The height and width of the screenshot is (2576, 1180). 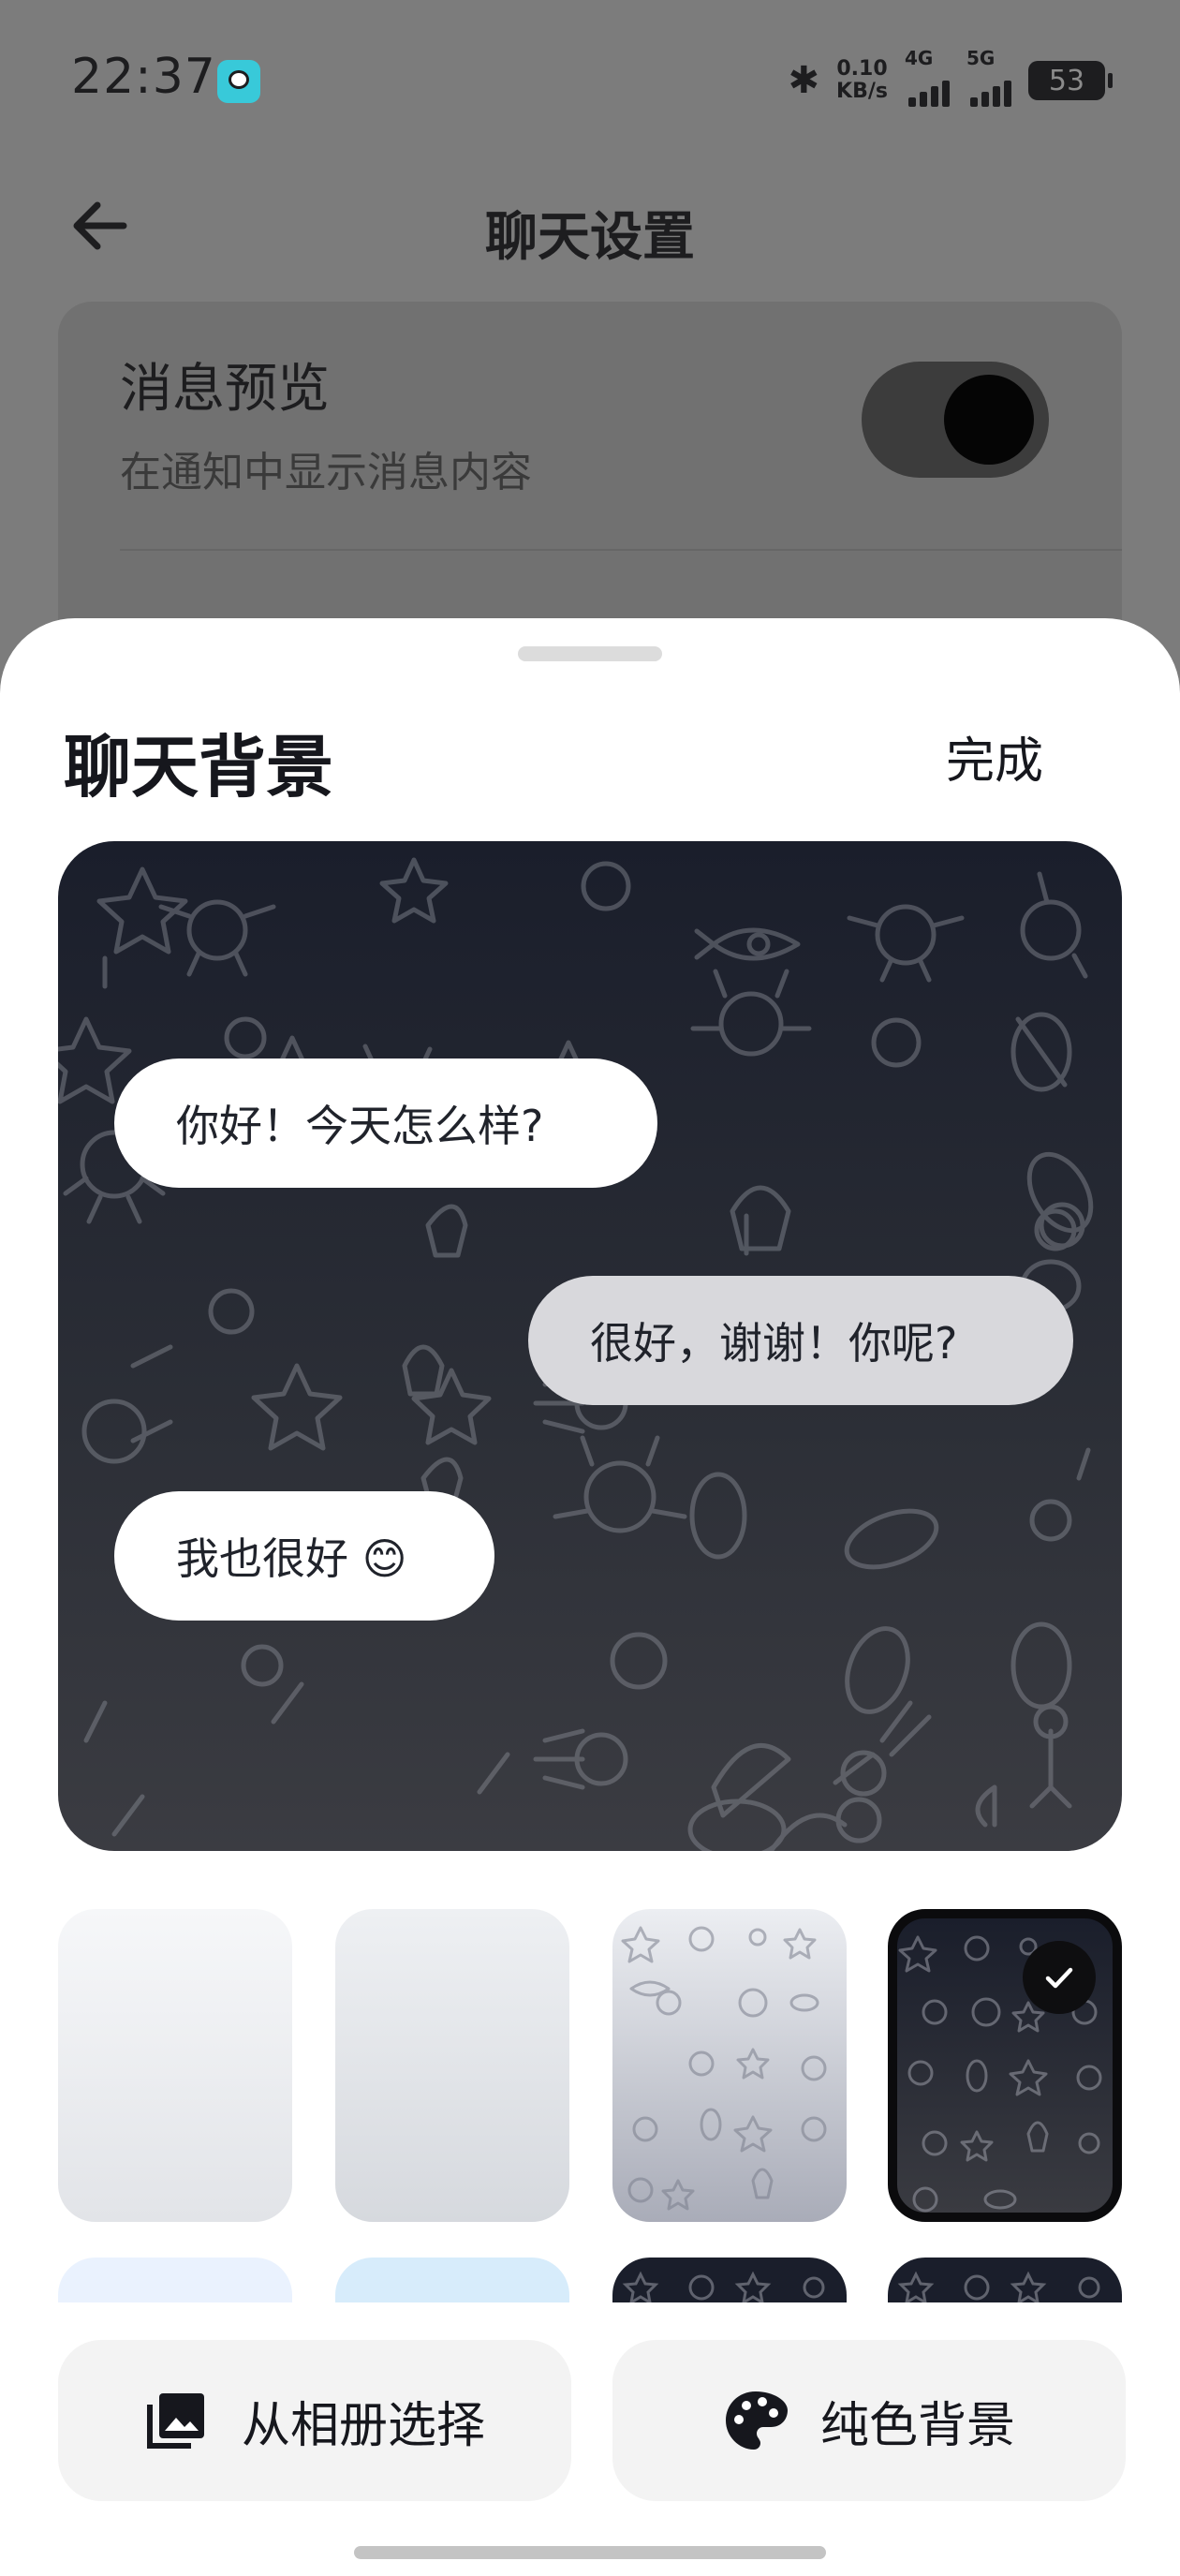 I want to click on done-button: 完成, so click(x=994, y=757).